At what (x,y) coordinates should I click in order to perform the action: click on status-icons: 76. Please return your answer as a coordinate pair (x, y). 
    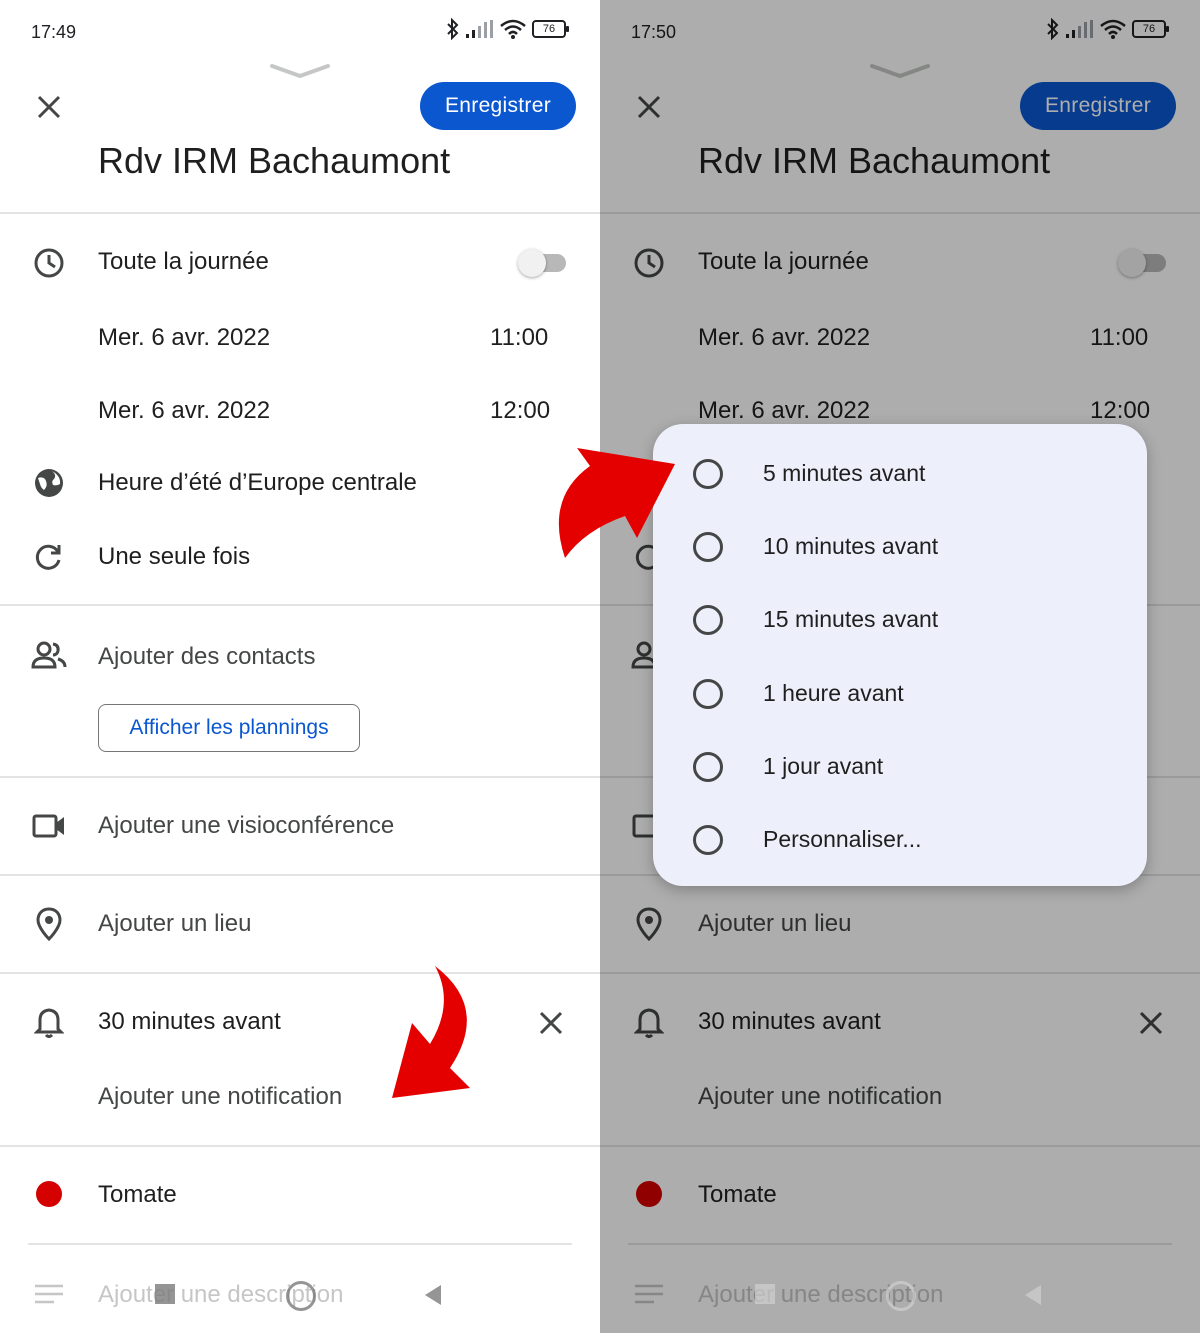
    Looking at the image, I should click on (507, 29).